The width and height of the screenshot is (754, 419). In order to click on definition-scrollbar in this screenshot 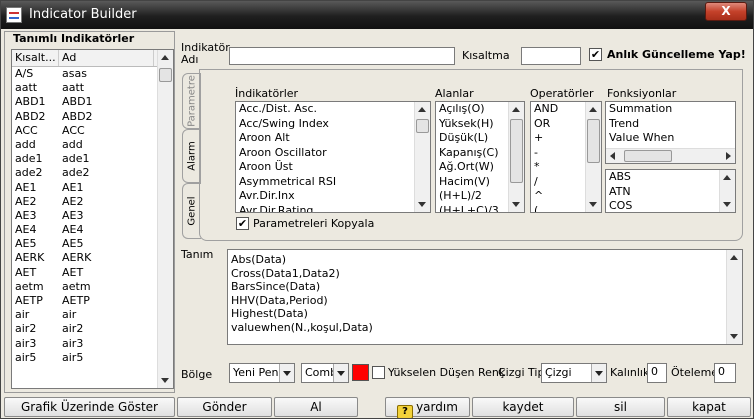, I will do `click(734, 297)`.